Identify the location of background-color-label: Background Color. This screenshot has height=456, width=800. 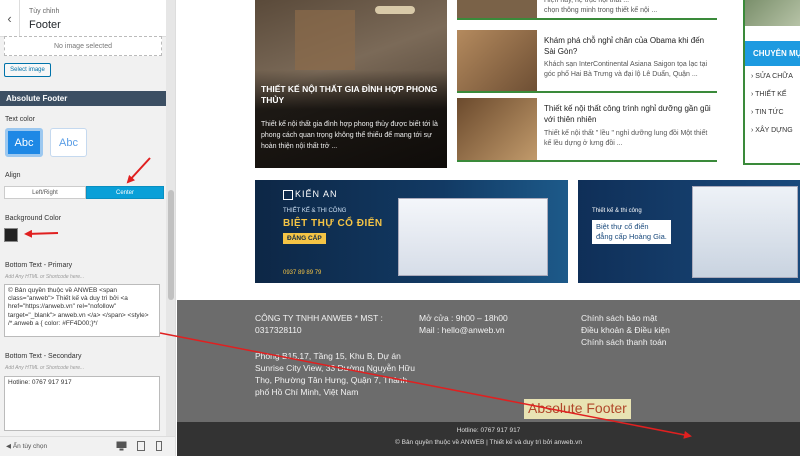
(33, 218).